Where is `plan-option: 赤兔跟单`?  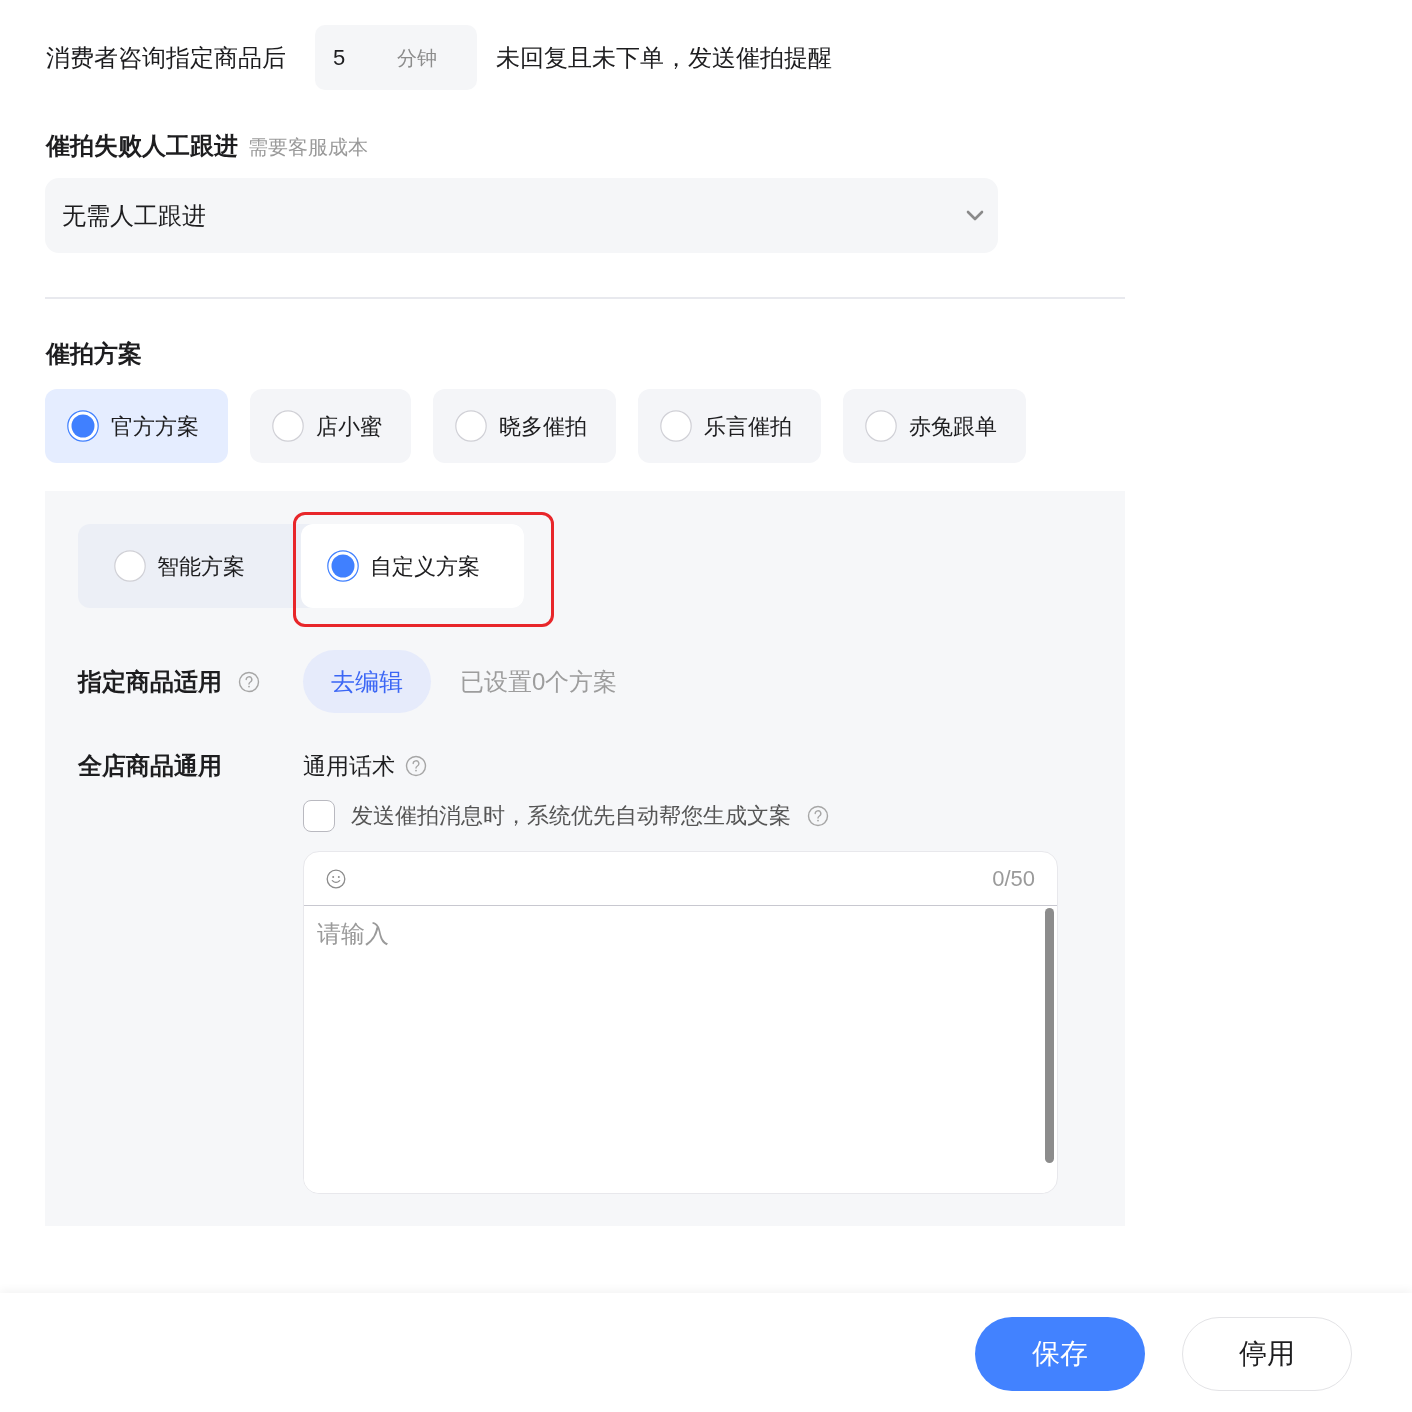
plan-option: 赤兔跟单 is located at coordinates (934, 426).